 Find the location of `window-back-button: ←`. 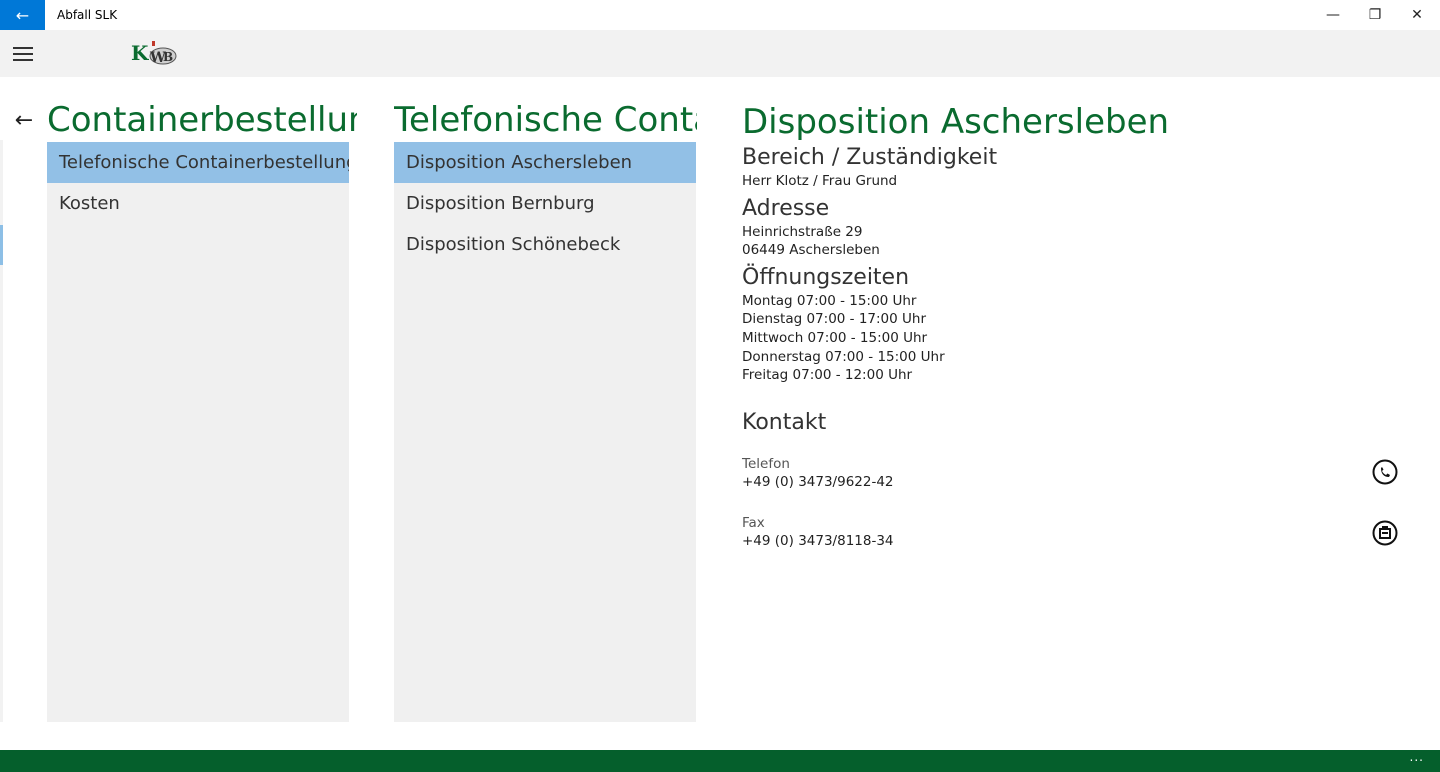

window-back-button: ← is located at coordinates (22, 15).